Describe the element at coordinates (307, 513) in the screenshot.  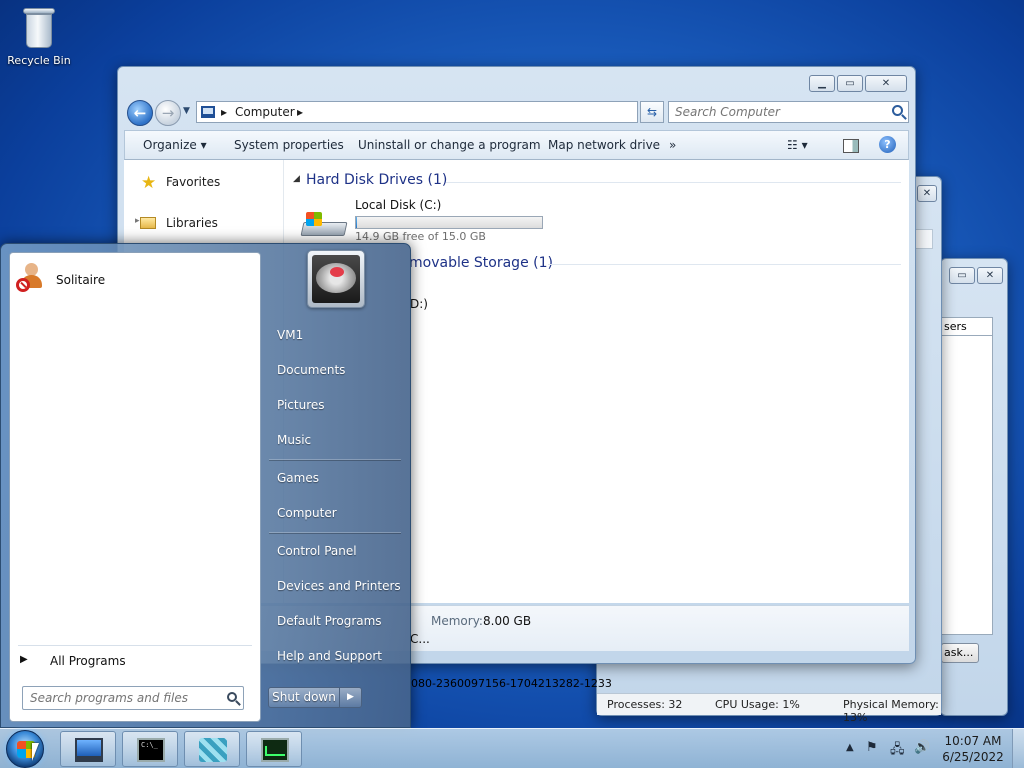
I see `start-item-computer: Computer` at that location.